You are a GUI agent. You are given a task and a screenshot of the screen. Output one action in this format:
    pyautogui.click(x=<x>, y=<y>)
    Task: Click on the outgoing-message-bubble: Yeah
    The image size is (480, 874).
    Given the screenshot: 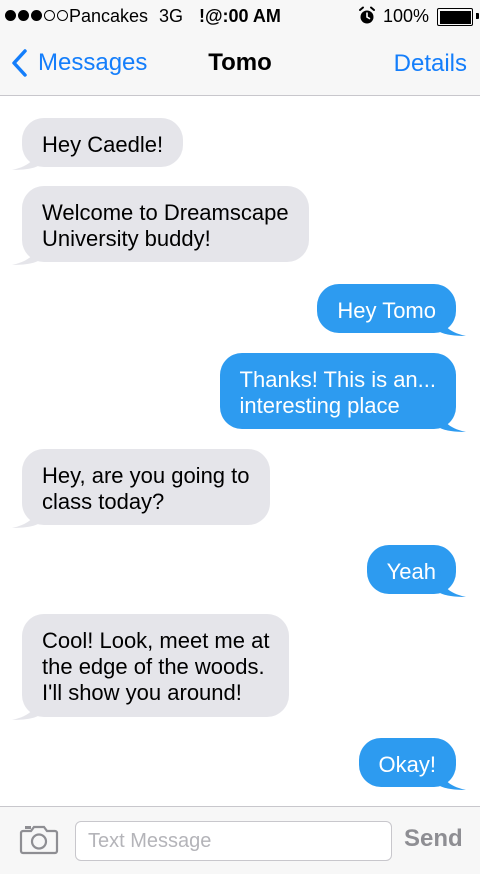 What is the action you would take?
    pyautogui.click(x=416, y=571)
    